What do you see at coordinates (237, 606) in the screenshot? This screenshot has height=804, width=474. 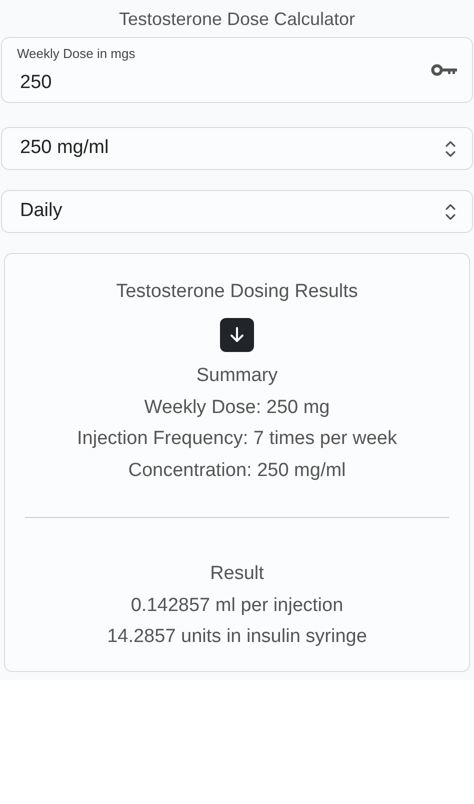 I see `result-line: 0.142857 ml per injection` at bounding box center [237, 606].